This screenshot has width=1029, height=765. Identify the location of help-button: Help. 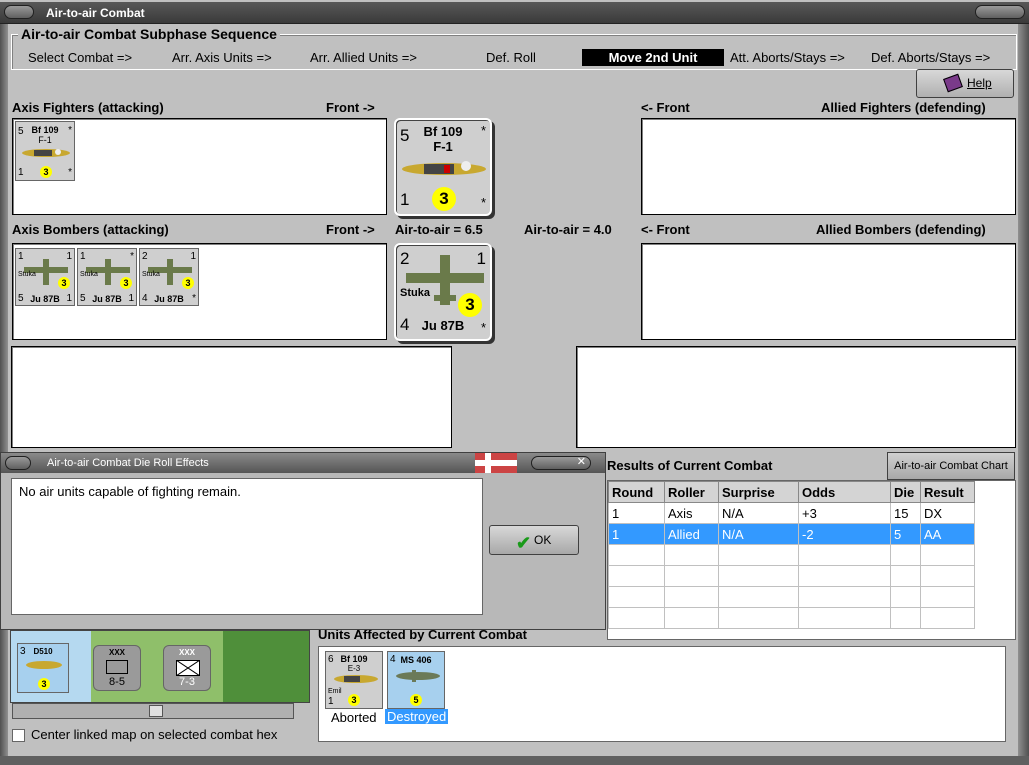
(965, 83).